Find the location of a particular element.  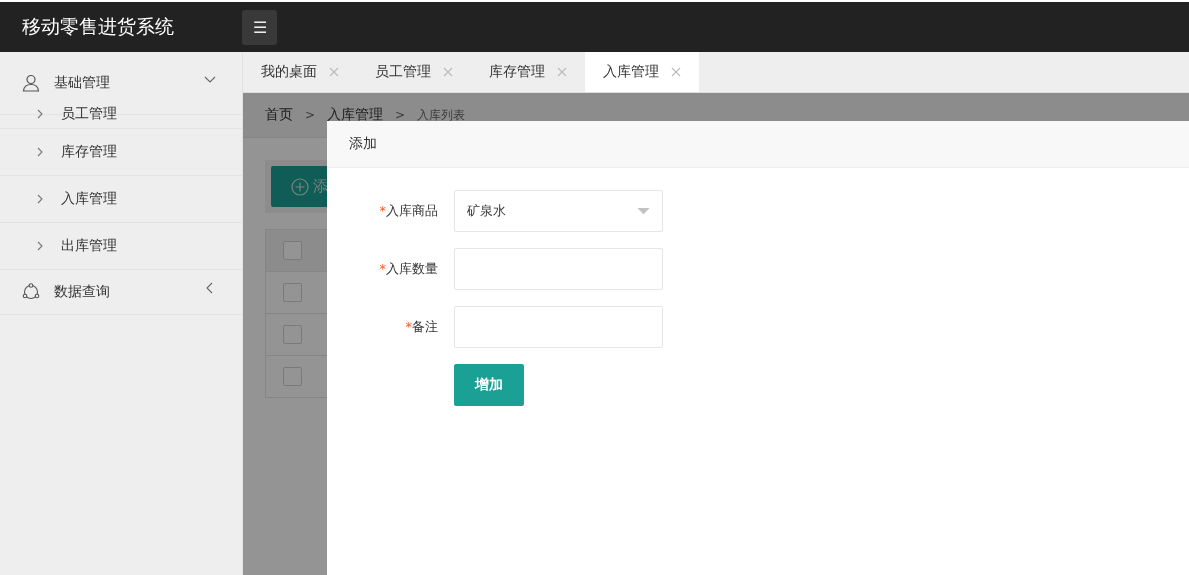

breadcrumb-current: 入库列表 is located at coordinates (441, 115).